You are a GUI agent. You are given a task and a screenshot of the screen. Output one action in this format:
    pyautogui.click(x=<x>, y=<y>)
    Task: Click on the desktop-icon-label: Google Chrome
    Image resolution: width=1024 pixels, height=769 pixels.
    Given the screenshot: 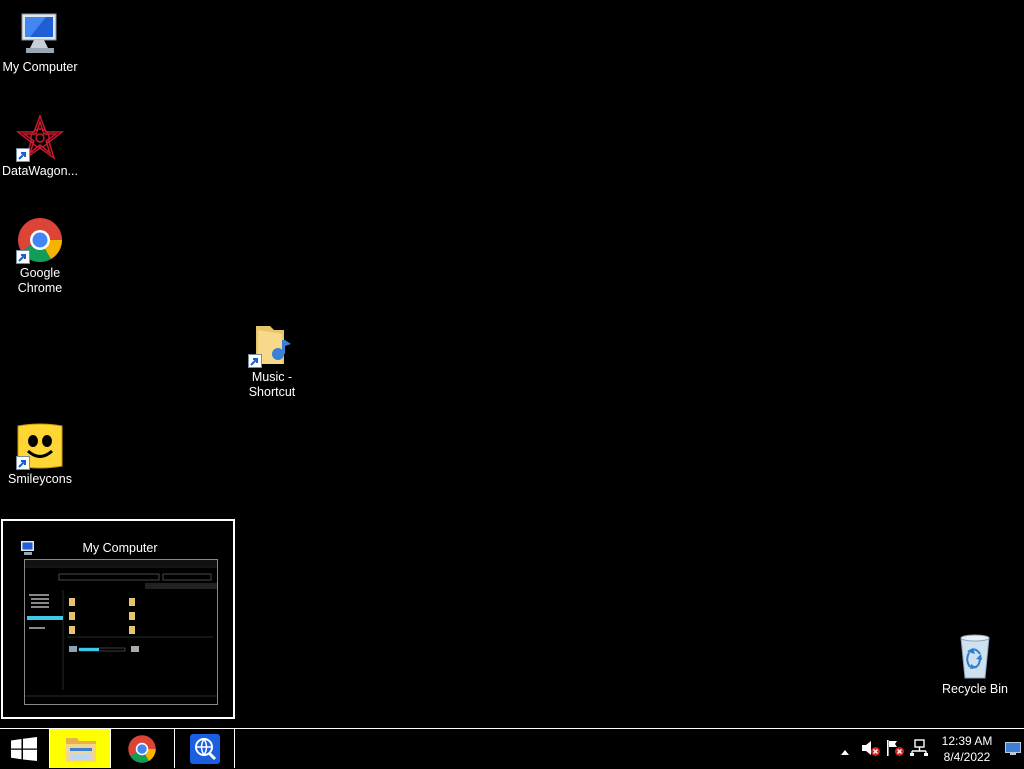 What is the action you would take?
    pyautogui.click(x=40, y=280)
    